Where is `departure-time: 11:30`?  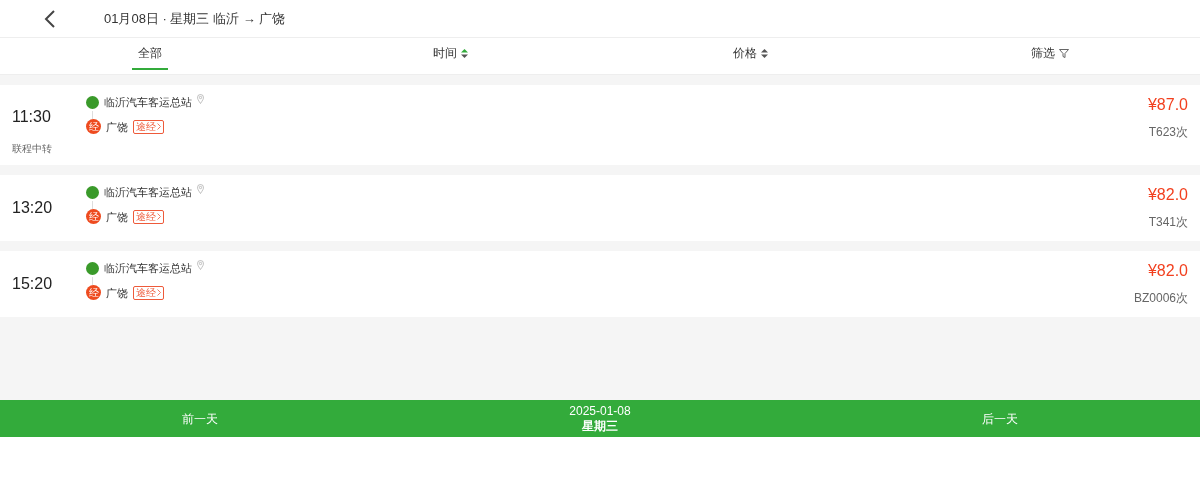 departure-time: 11:30 is located at coordinates (32, 117).